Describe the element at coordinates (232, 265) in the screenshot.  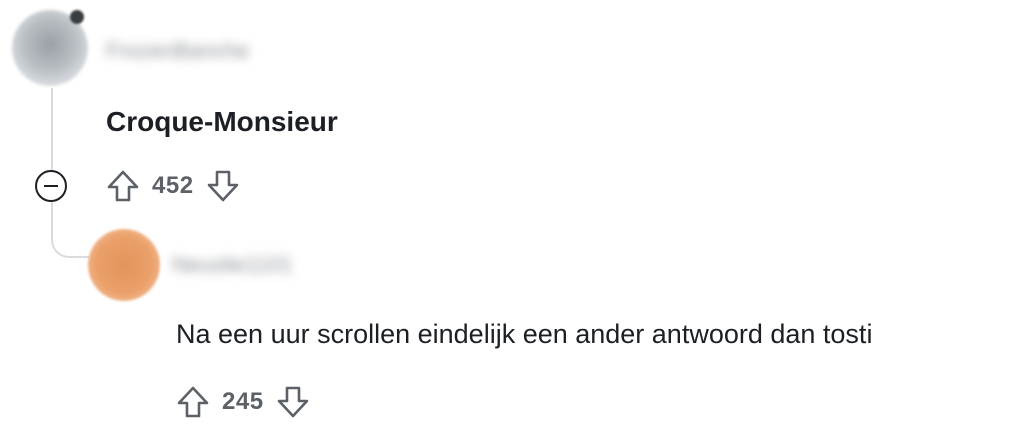
I see `username: Neuslie1101` at that location.